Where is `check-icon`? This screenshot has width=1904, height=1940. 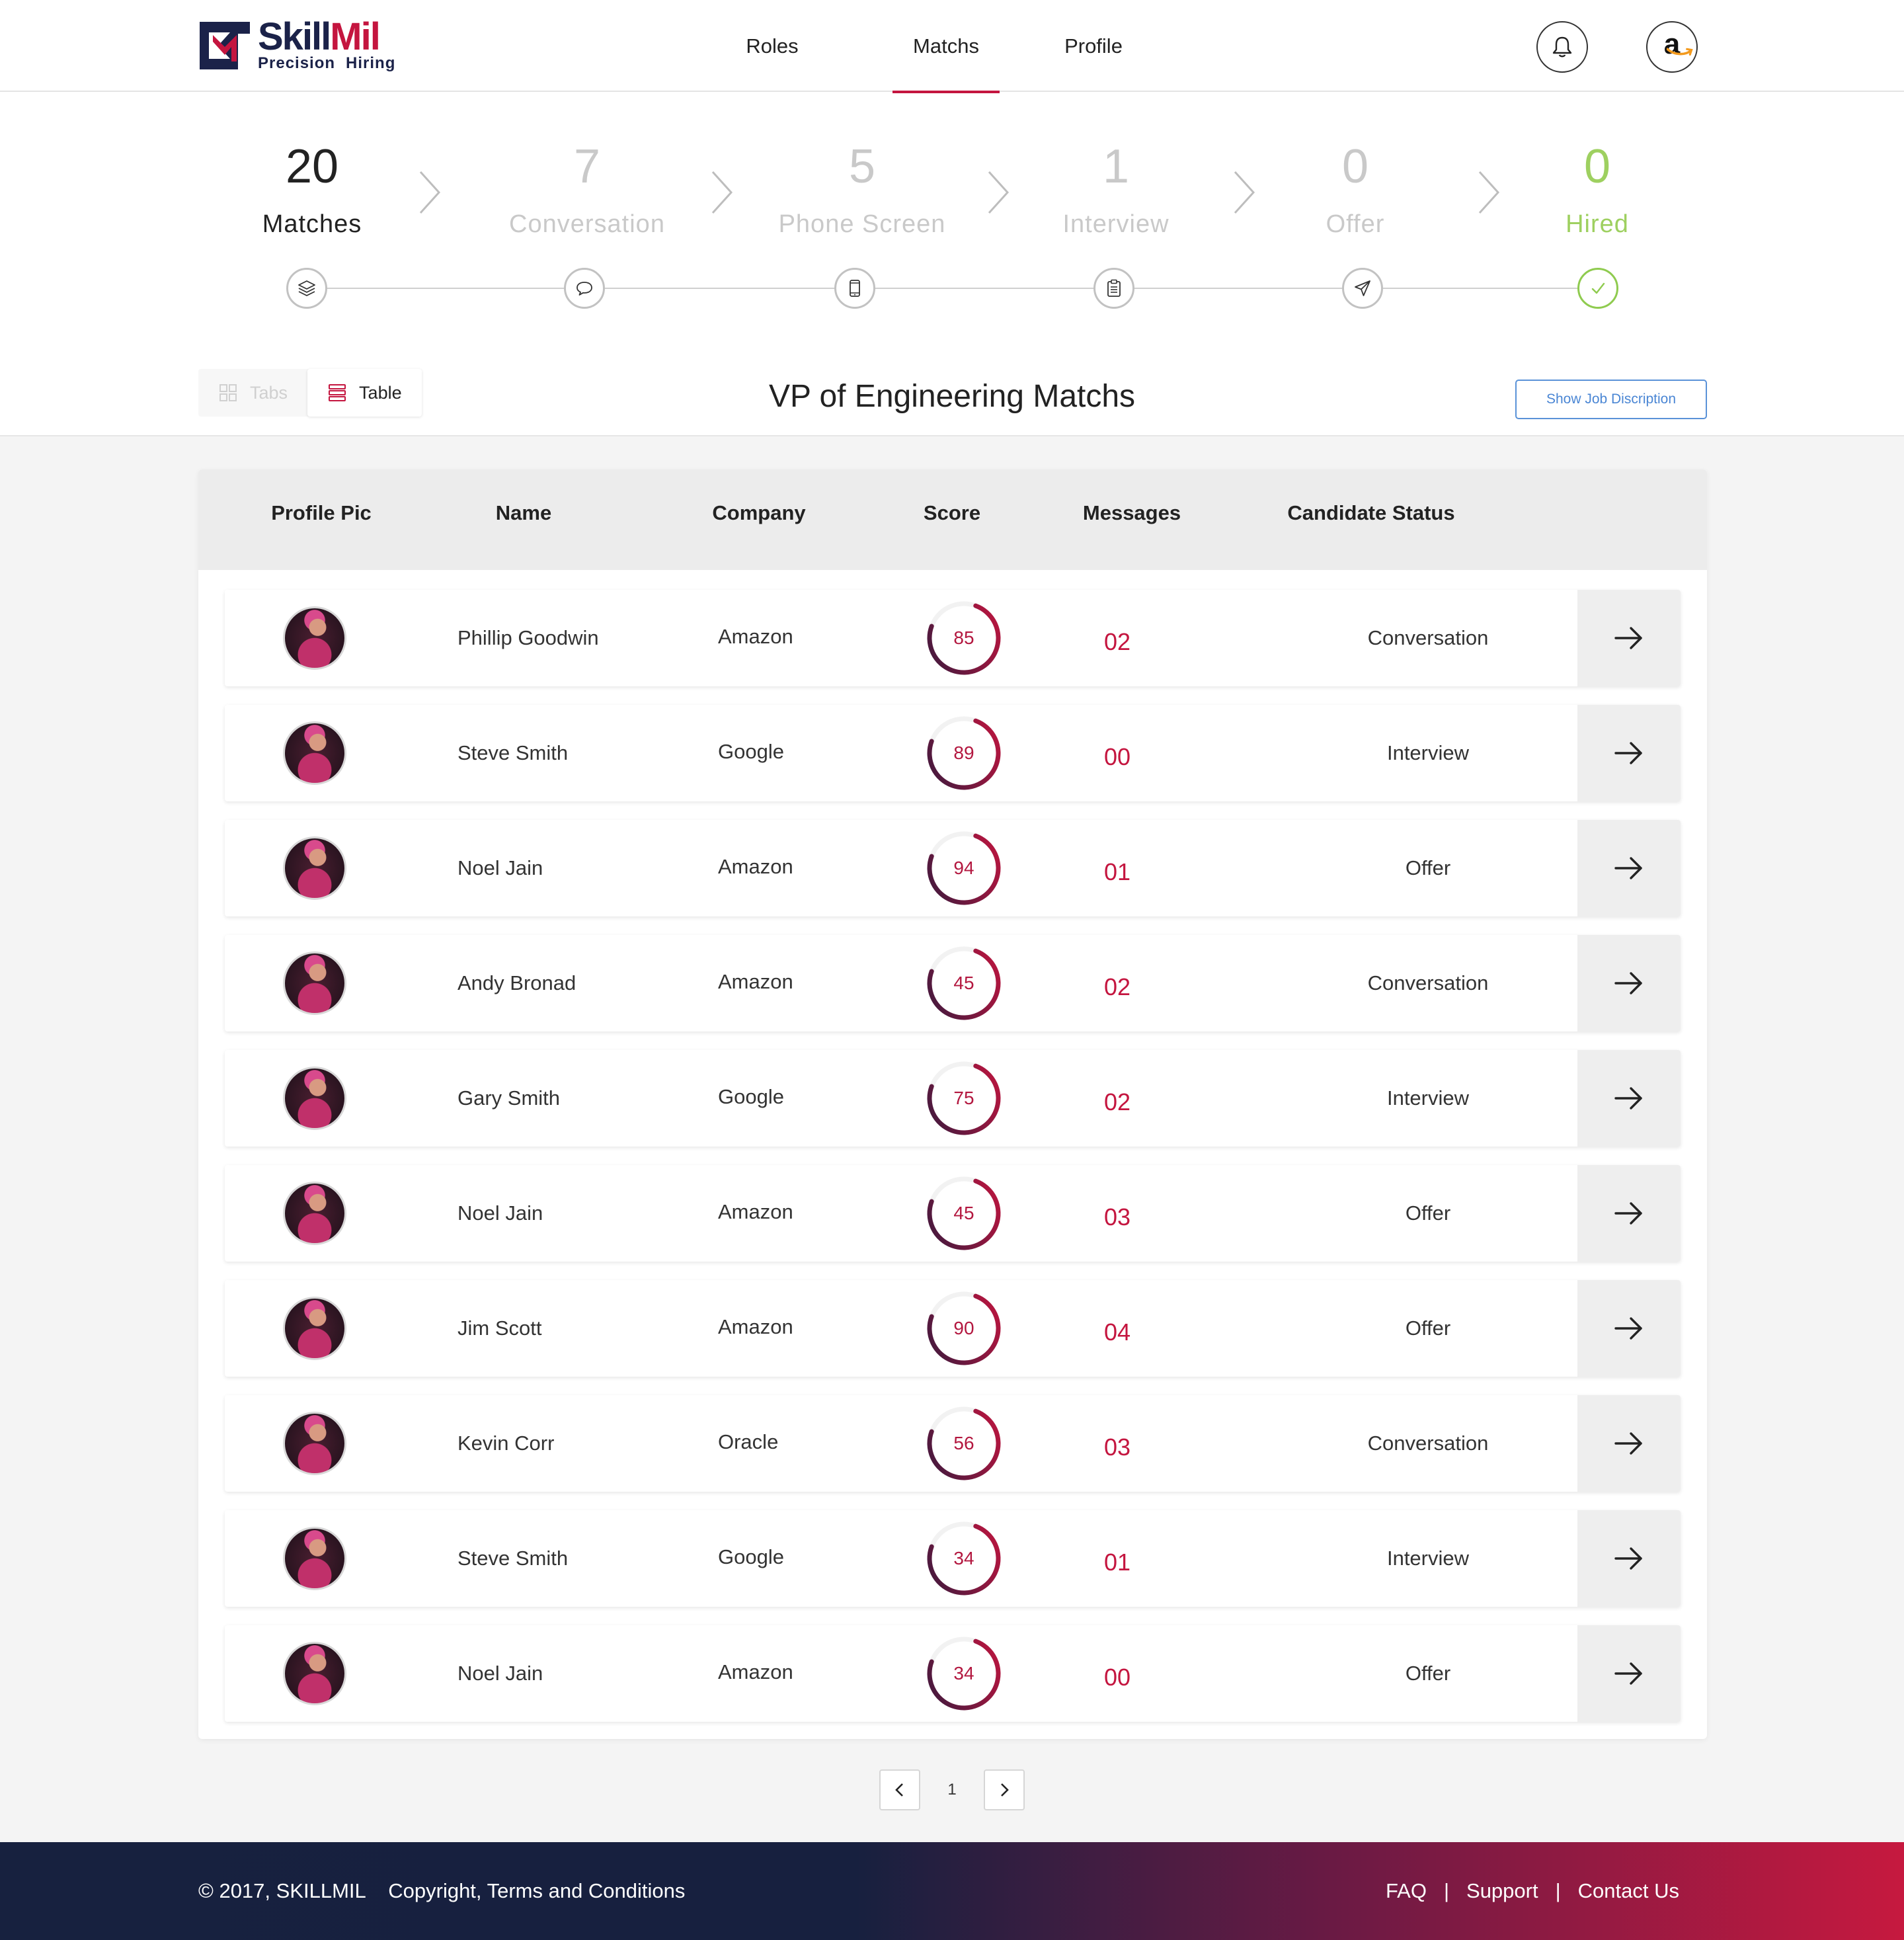
check-icon is located at coordinates (1598, 288).